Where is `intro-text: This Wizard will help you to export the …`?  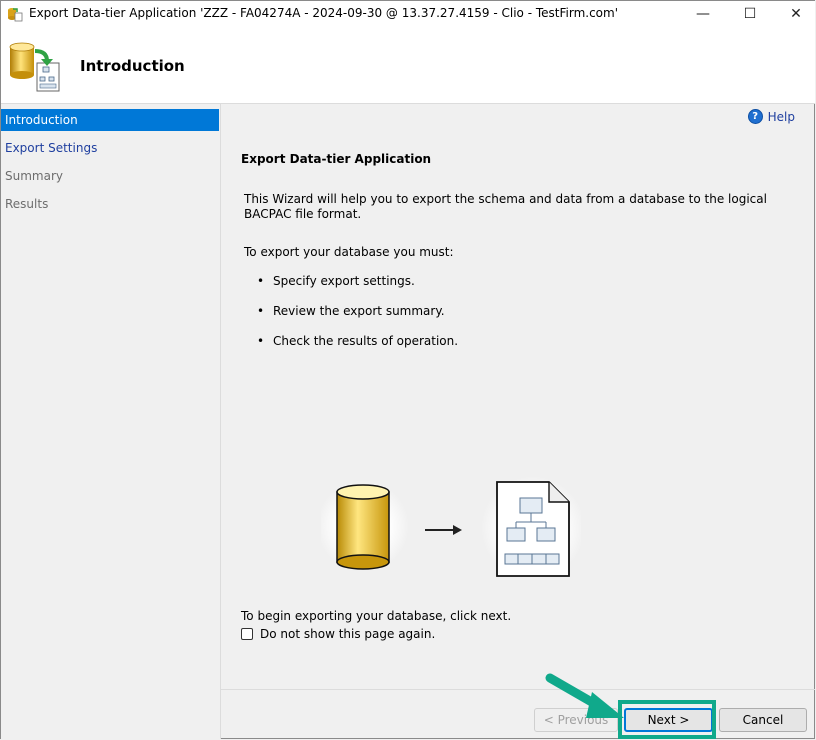
intro-text: This Wizard will help you to export the … is located at coordinates (505, 206).